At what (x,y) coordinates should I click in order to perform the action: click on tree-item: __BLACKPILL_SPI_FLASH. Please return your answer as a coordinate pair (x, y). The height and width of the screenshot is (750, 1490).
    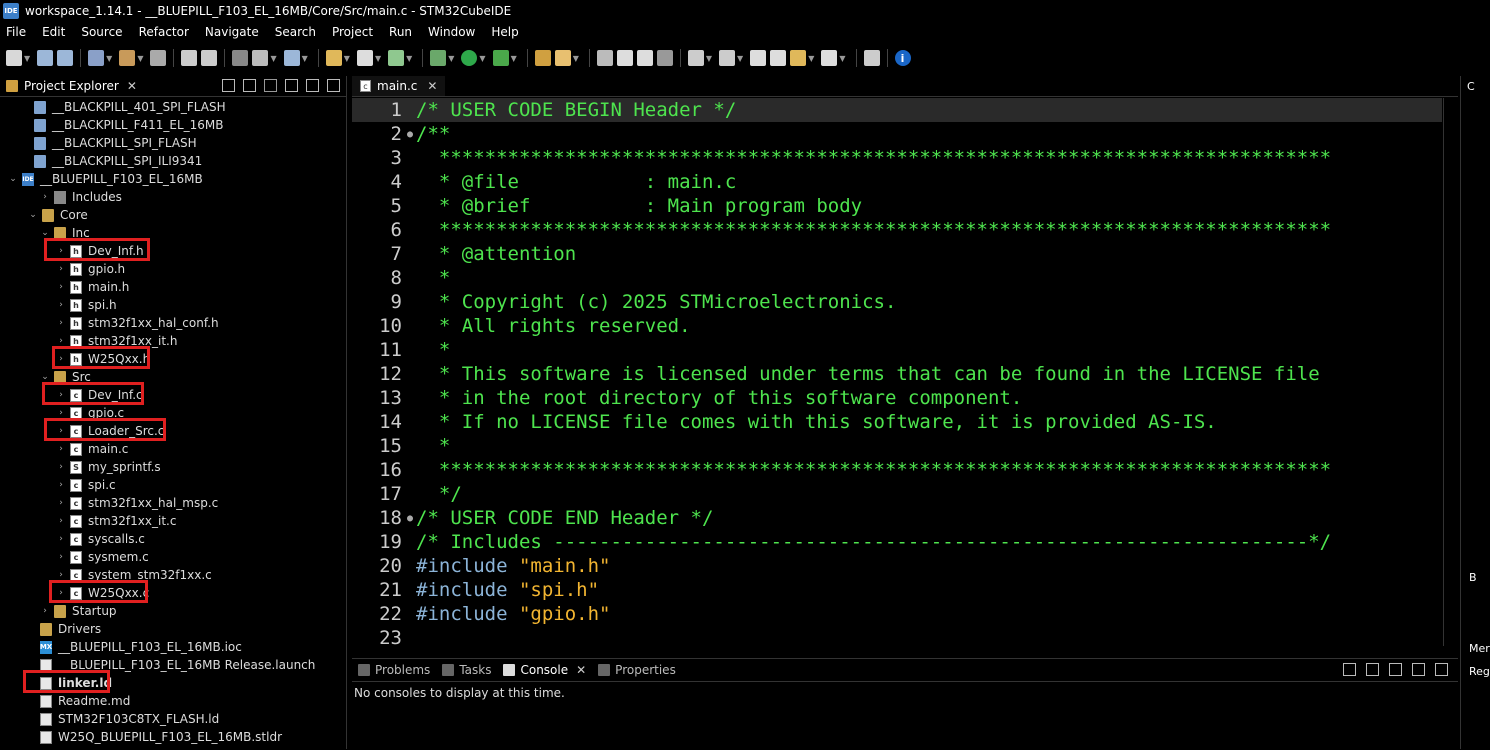
    Looking at the image, I should click on (108, 143).